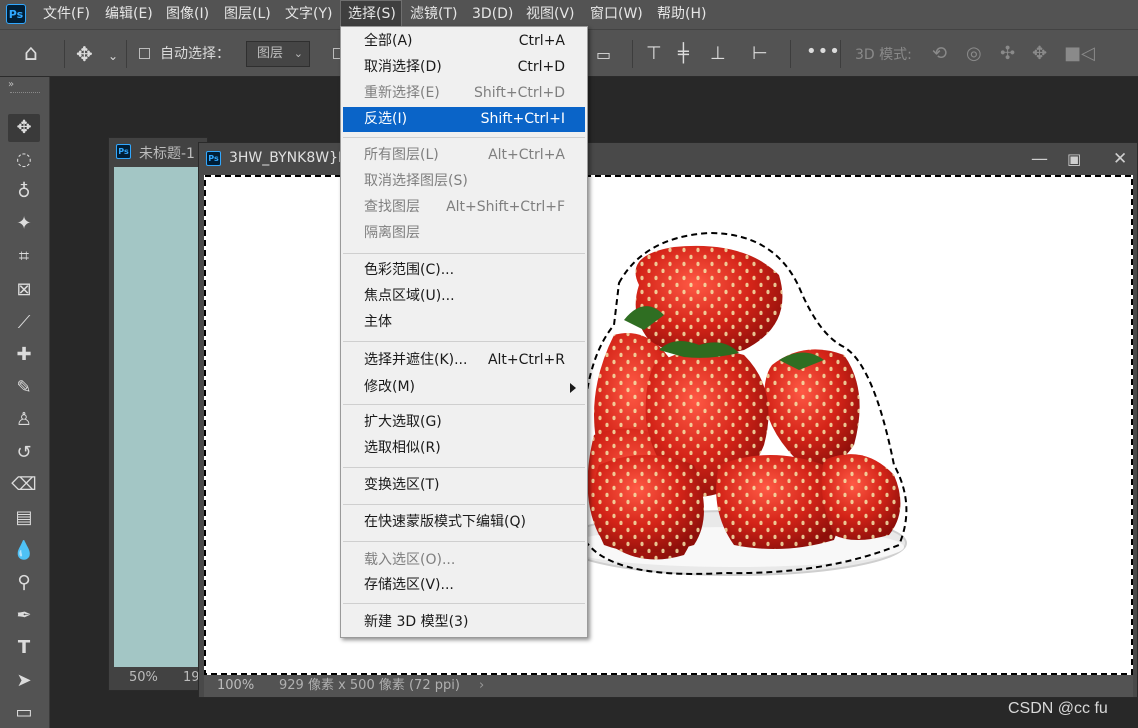 The width and height of the screenshot is (1138, 728). I want to click on orbit-3d-icon: ⟲, so click(939, 54).